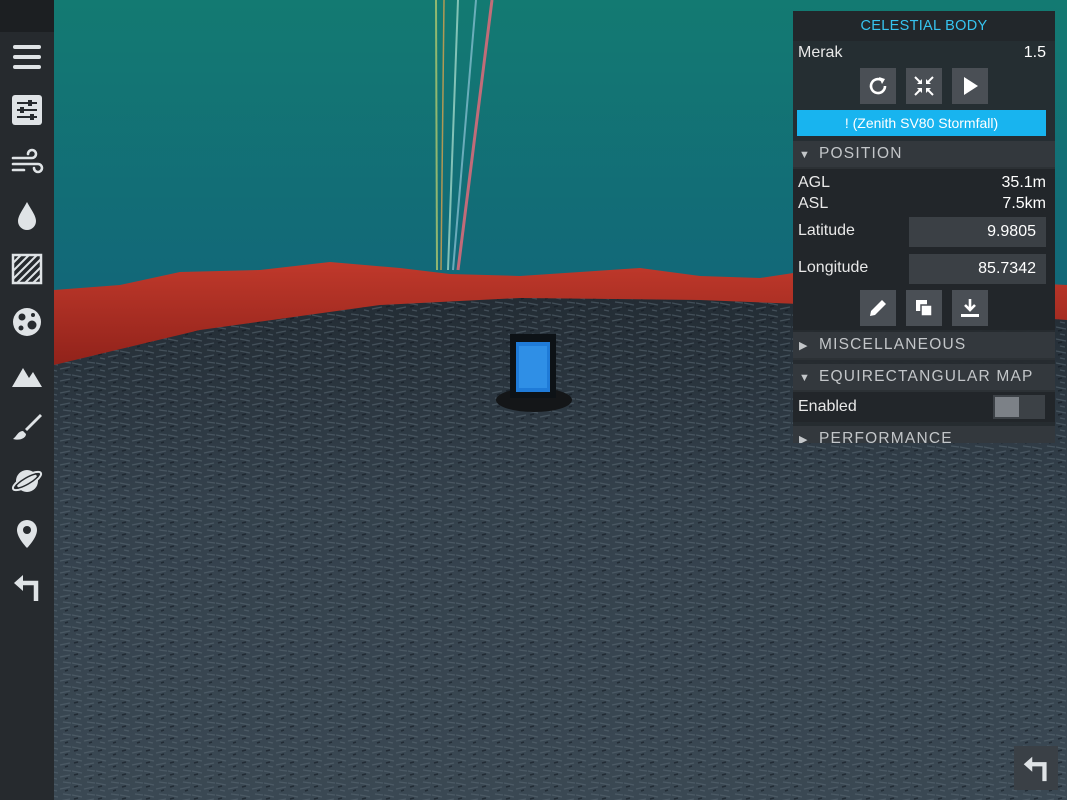  I want to click on section-position-header: ▼ POSITION, so click(924, 155).